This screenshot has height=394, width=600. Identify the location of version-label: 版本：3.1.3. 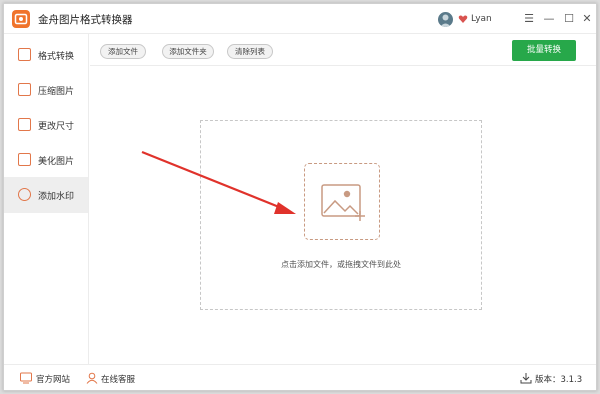
(559, 380).